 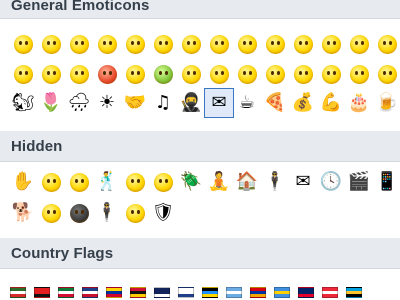 I want to click on man-standing-icon: 🕴, so click(x=275, y=181).